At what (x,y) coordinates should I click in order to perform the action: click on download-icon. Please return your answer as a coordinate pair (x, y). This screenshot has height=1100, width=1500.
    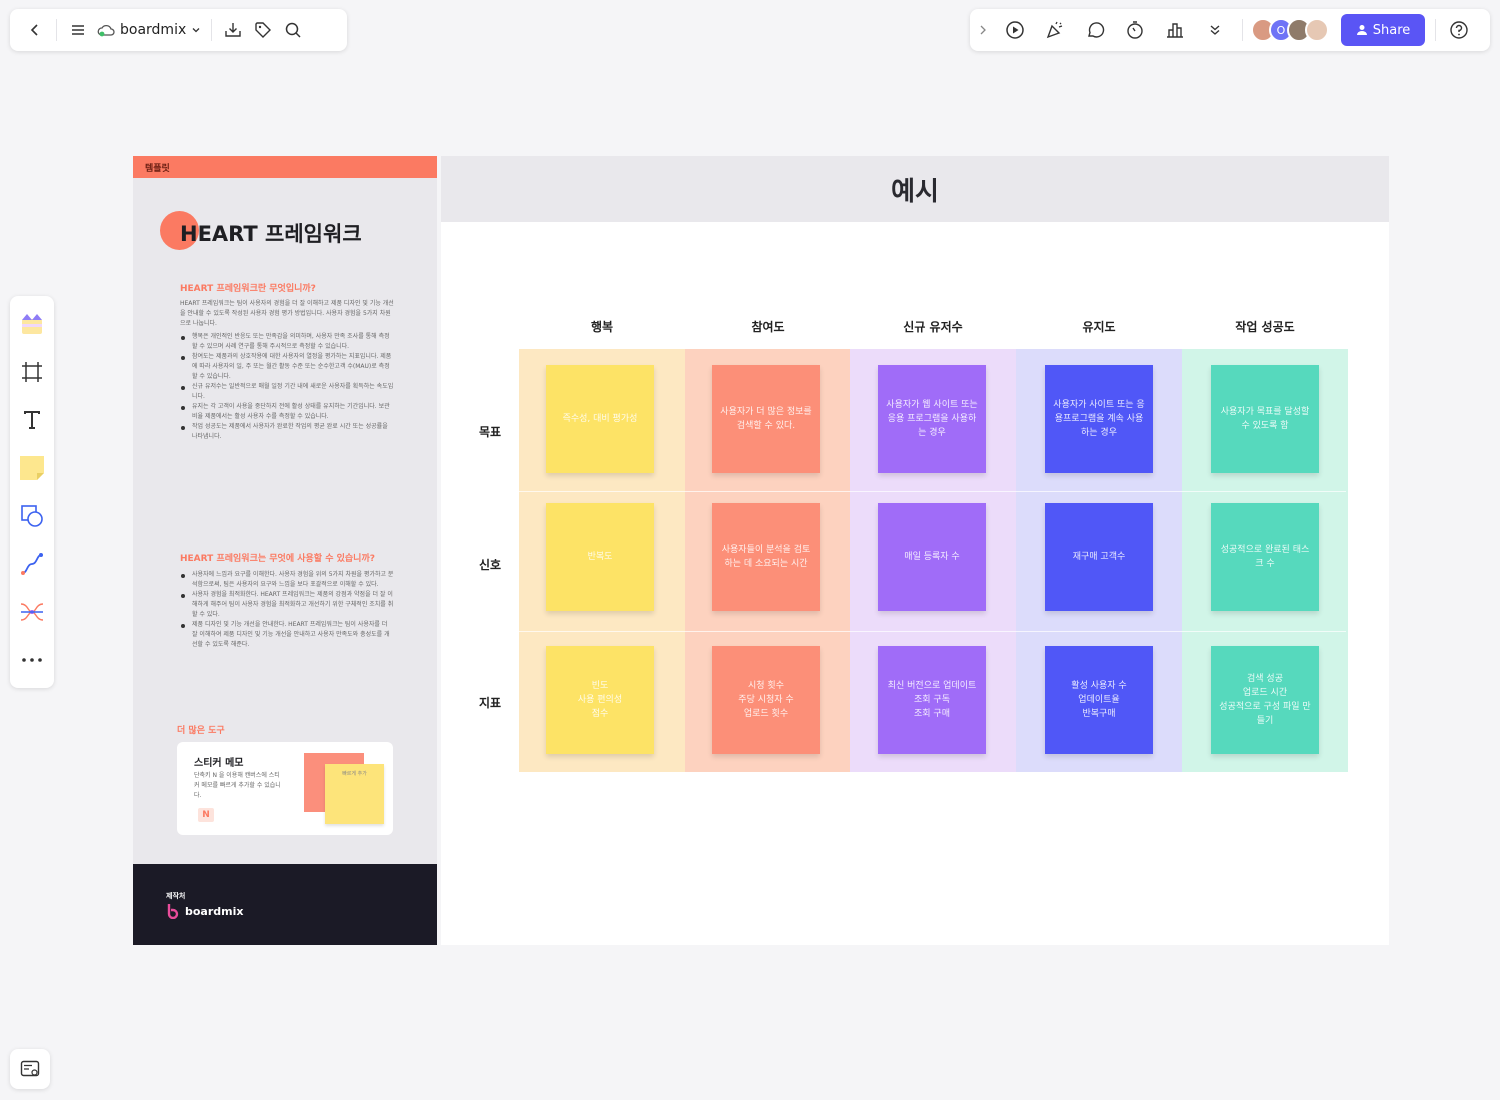
    Looking at the image, I should click on (233, 30).